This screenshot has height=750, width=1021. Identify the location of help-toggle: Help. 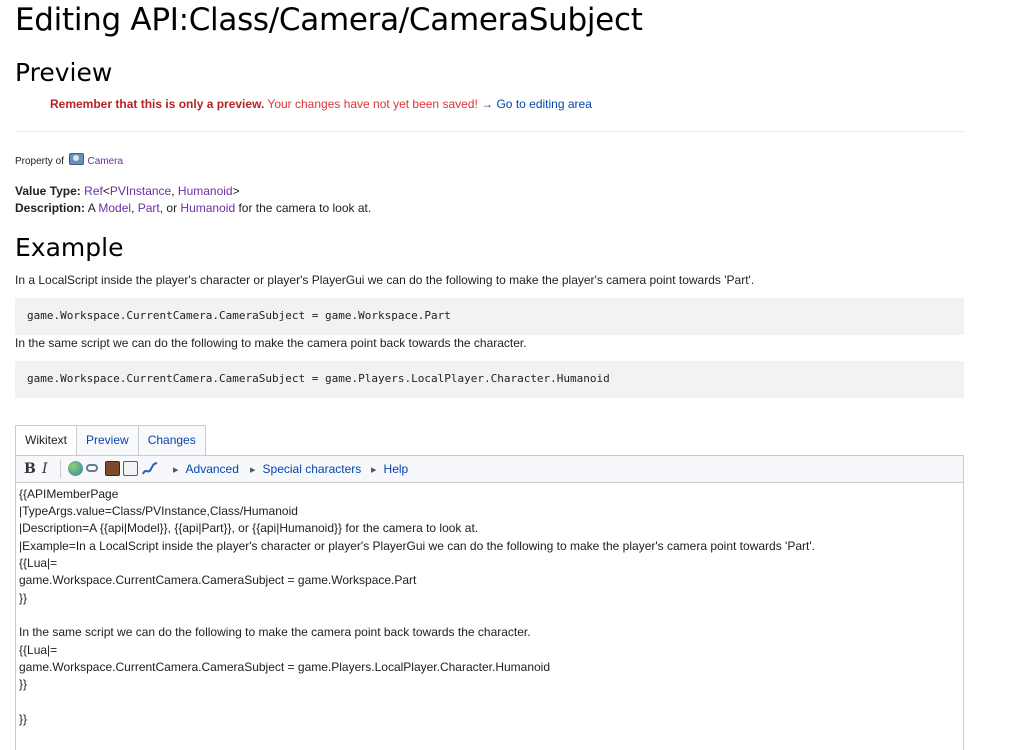
(390, 469).